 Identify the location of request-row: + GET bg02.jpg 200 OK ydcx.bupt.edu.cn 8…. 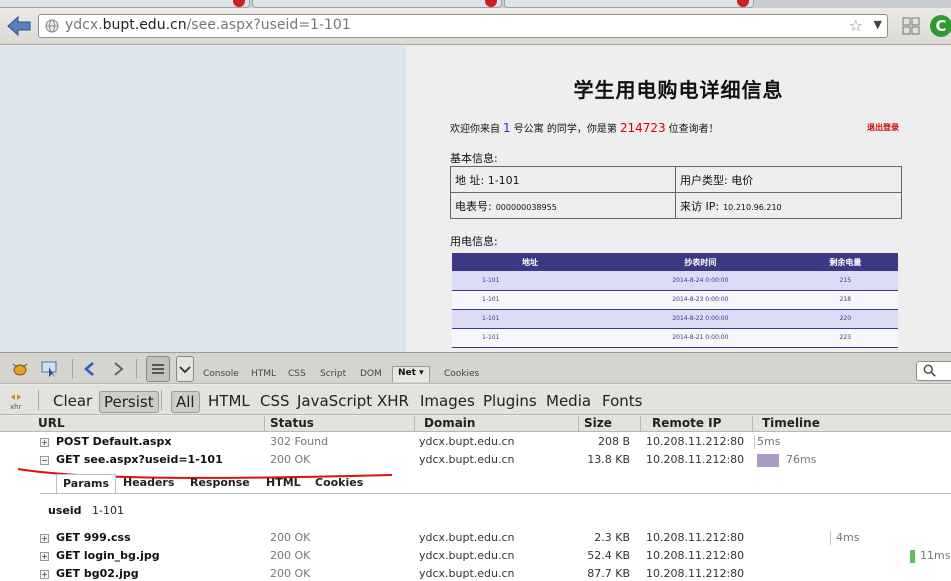
(475, 573).